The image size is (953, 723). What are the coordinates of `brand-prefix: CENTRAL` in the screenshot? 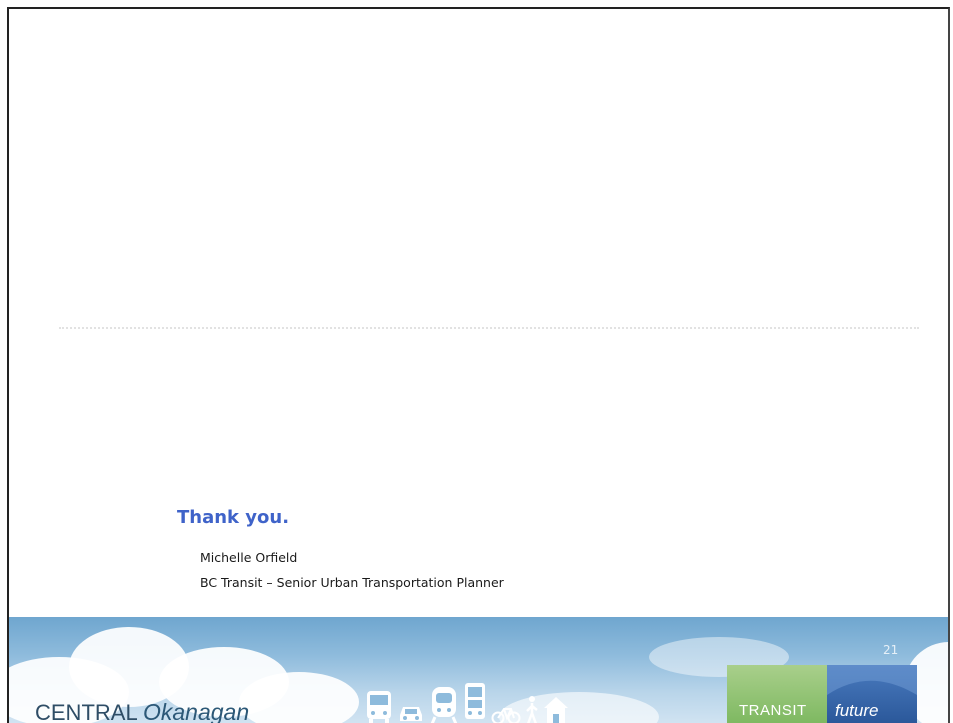 It's located at (86, 711).